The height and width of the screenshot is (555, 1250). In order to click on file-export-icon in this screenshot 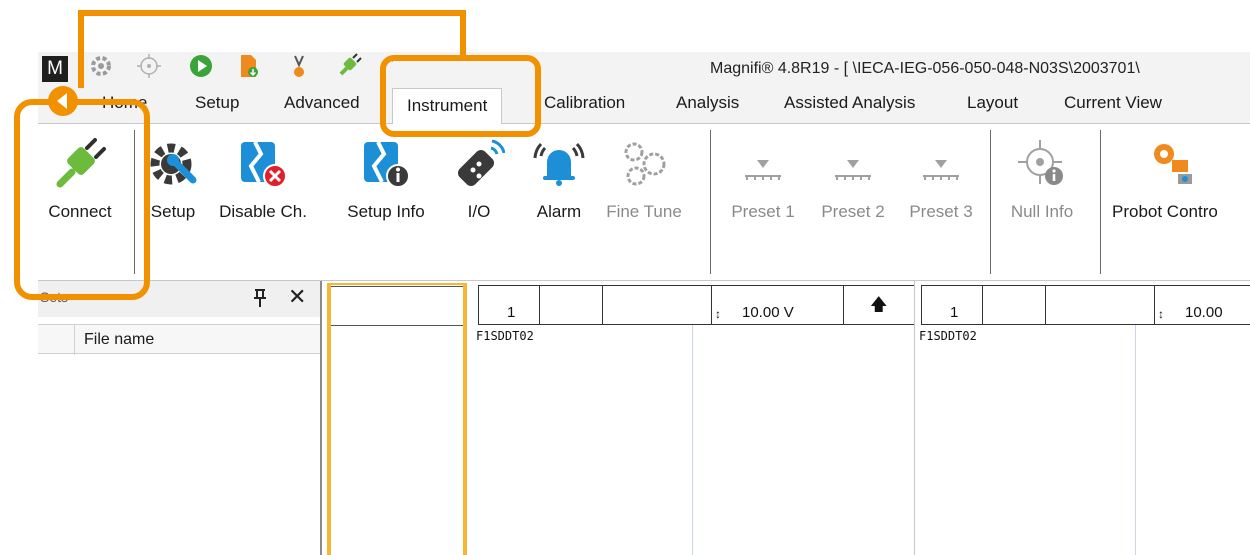, I will do `click(249, 66)`.